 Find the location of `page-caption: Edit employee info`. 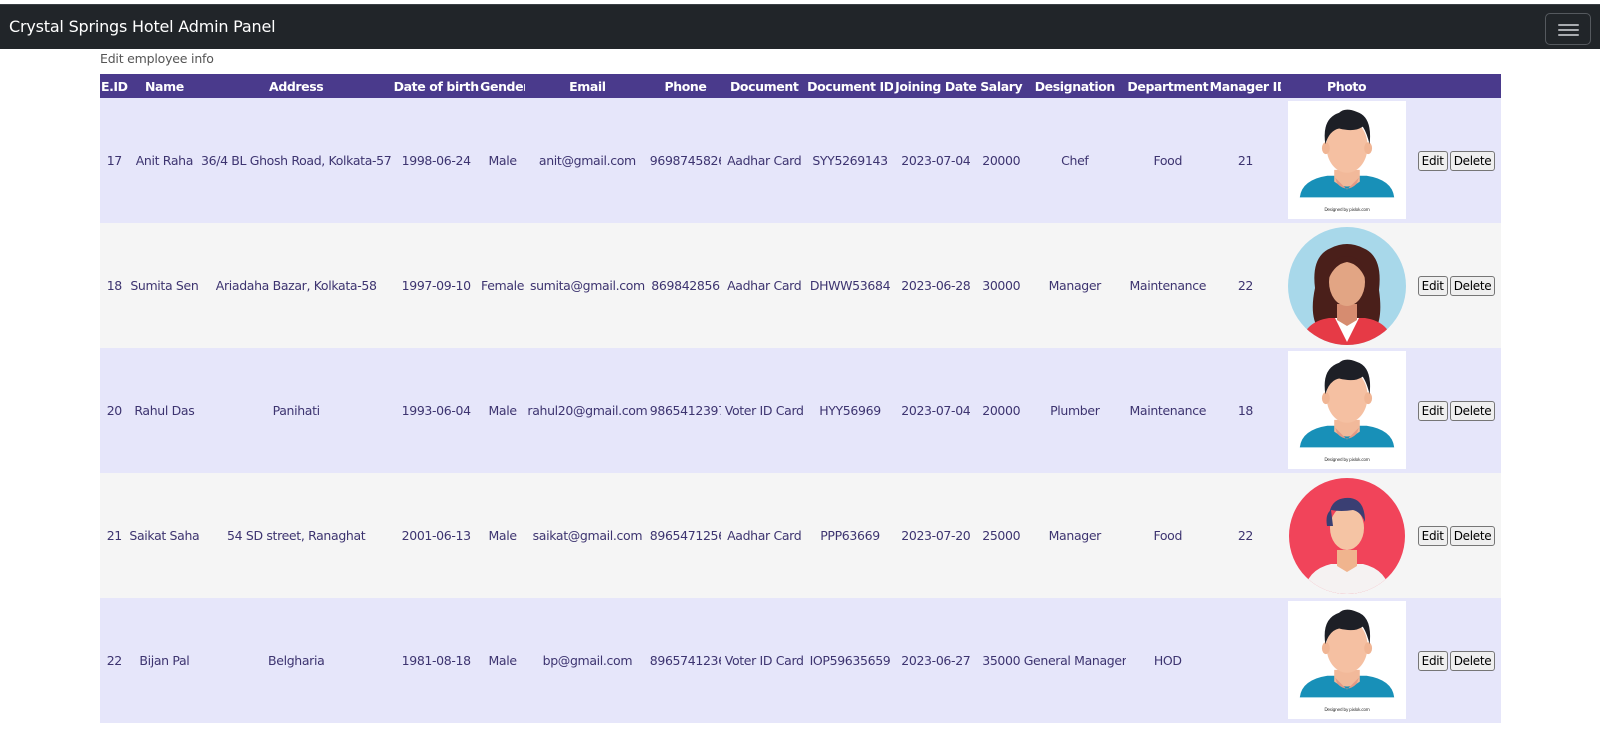

page-caption: Edit employee info is located at coordinates (157, 58).